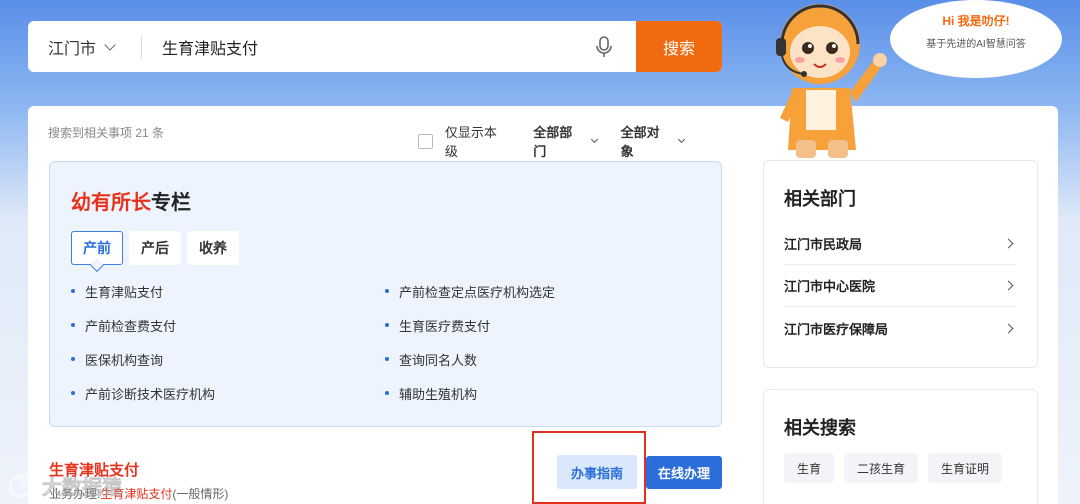 Image resolution: width=1080 pixels, height=504 pixels. I want to click on dept-item-label: 江门市中心医院, so click(830, 286).